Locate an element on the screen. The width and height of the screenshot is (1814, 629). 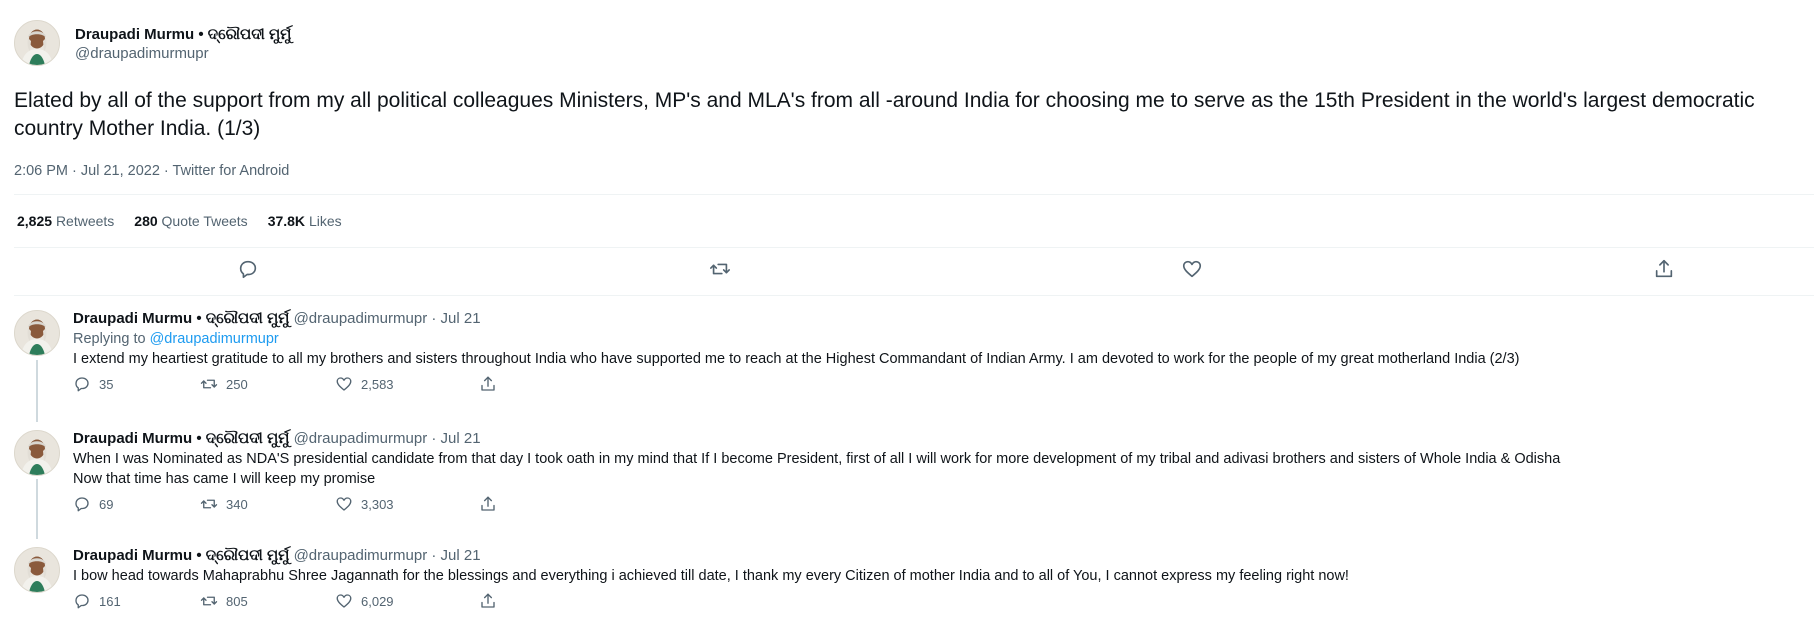
reply-actions: 161 805 6,029 is located at coordinates (933, 601).